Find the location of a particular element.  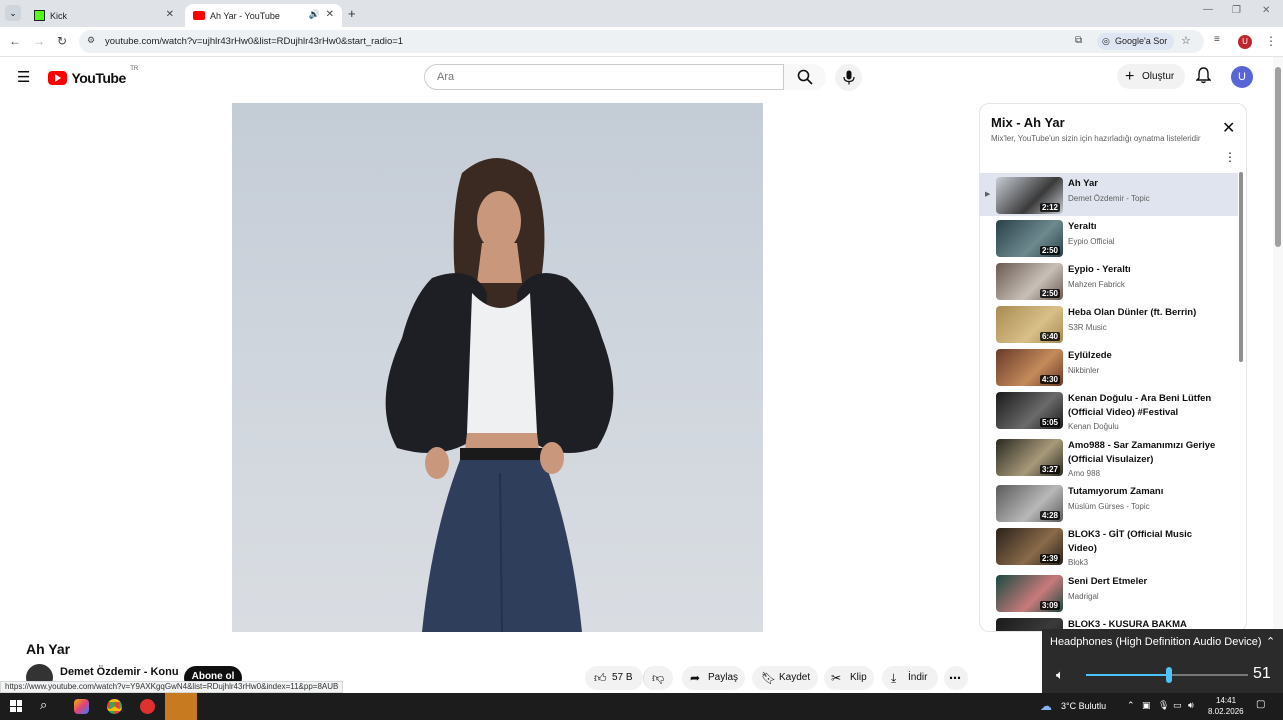

weather-text: 3°C Bulutlu is located at coordinates (1083, 706).